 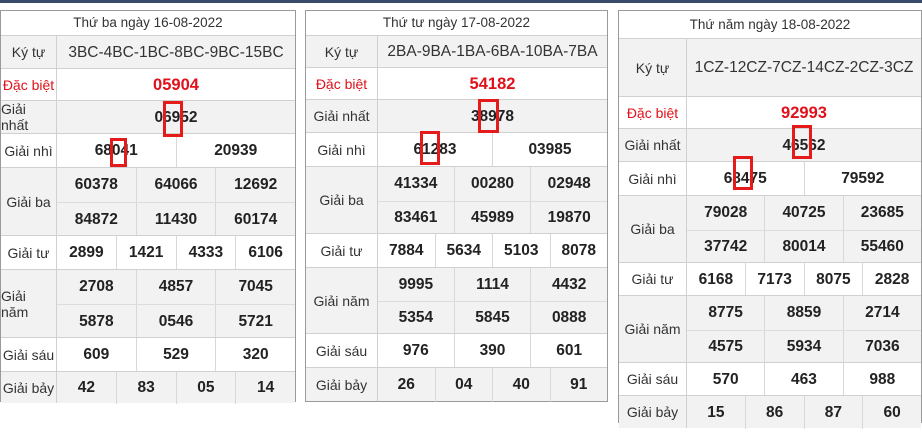 I want to click on prize-row-giai-nhi: Giải nhì 68041 20939, so click(x=148, y=150).